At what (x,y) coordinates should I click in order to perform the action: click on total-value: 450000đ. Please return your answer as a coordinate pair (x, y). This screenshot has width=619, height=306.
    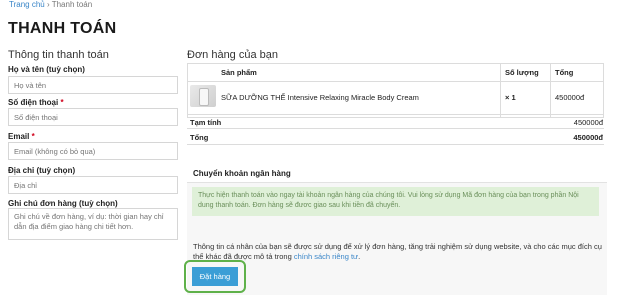
    Looking at the image, I should click on (588, 137).